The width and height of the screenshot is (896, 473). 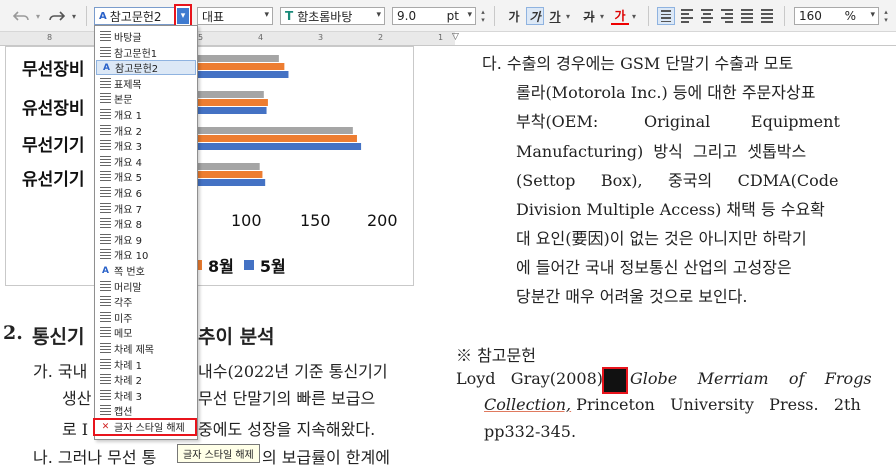 What do you see at coordinates (128, 226) in the screenshot?
I see `style-list-item-label: 개요 8` at bounding box center [128, 226].